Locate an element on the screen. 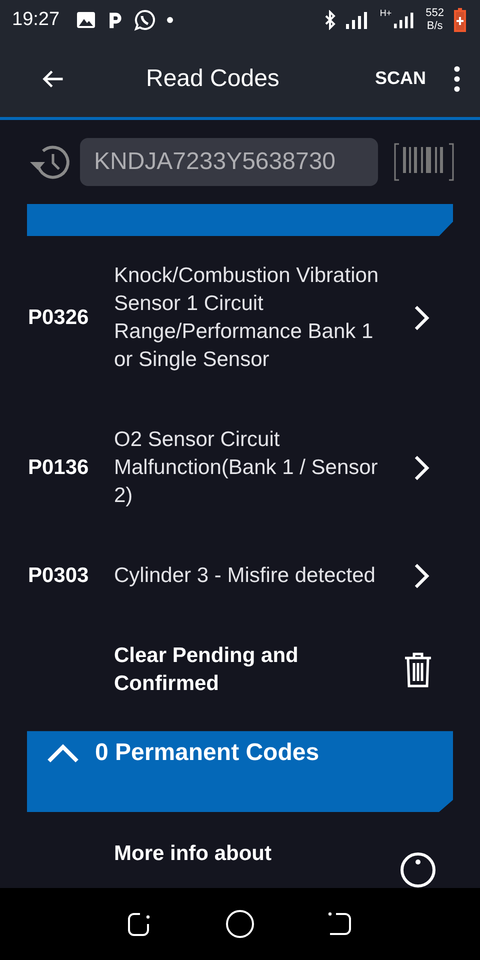 The height and width of the screenshot is (960, 480). barcode-scan-button is located at coordinates (424, 162).